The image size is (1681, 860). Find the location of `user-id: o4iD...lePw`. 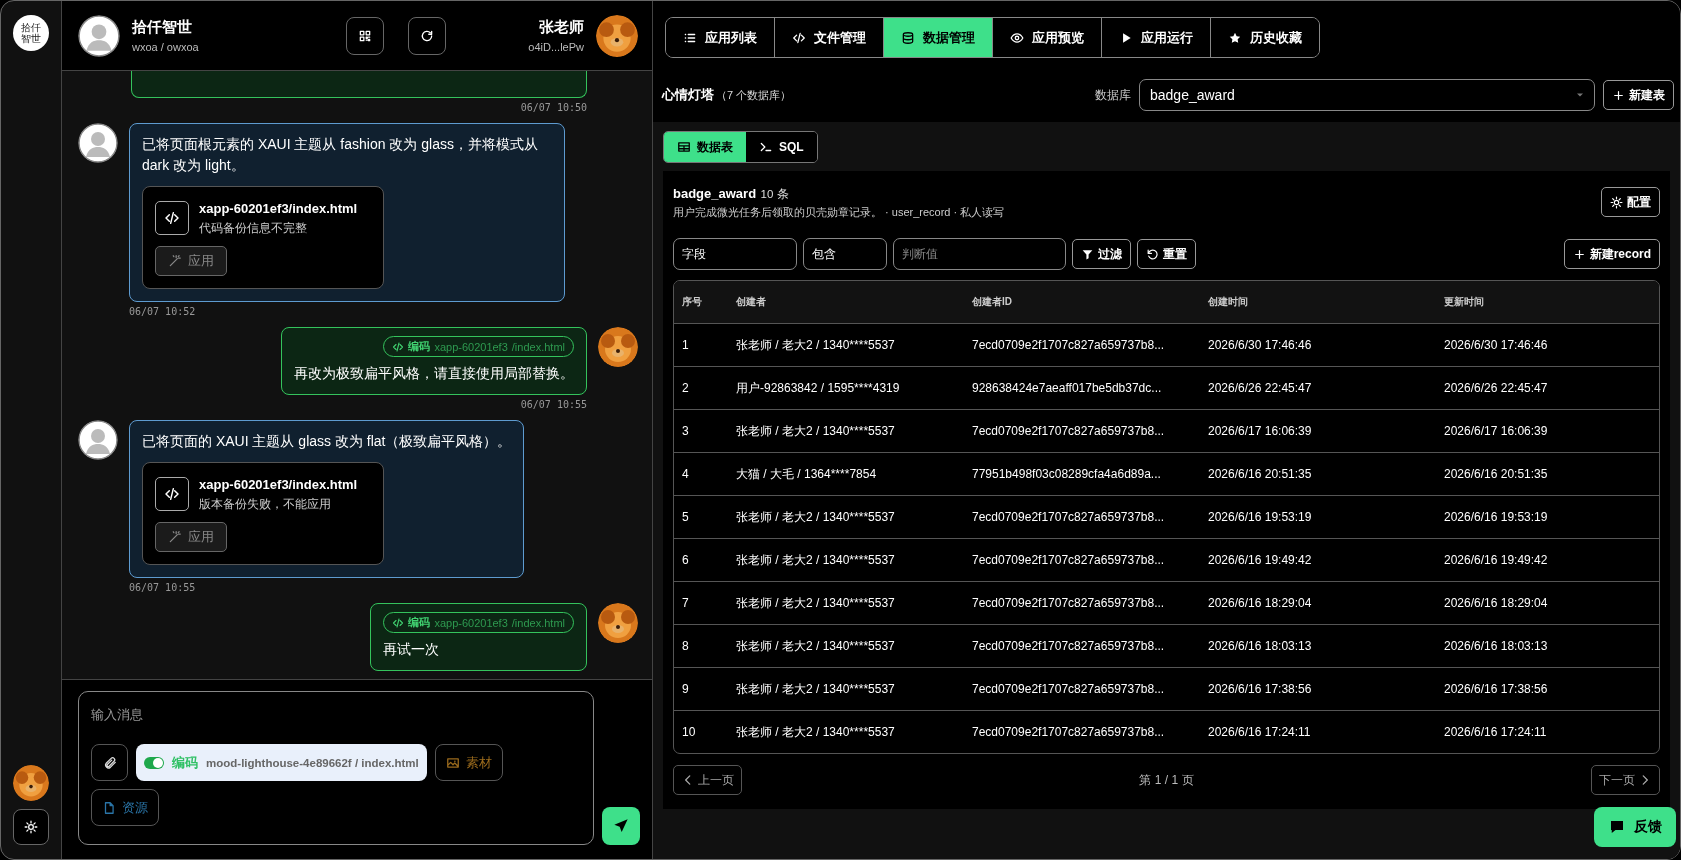

user-id: o4iD...lePw is located at coordinates (556, 47).